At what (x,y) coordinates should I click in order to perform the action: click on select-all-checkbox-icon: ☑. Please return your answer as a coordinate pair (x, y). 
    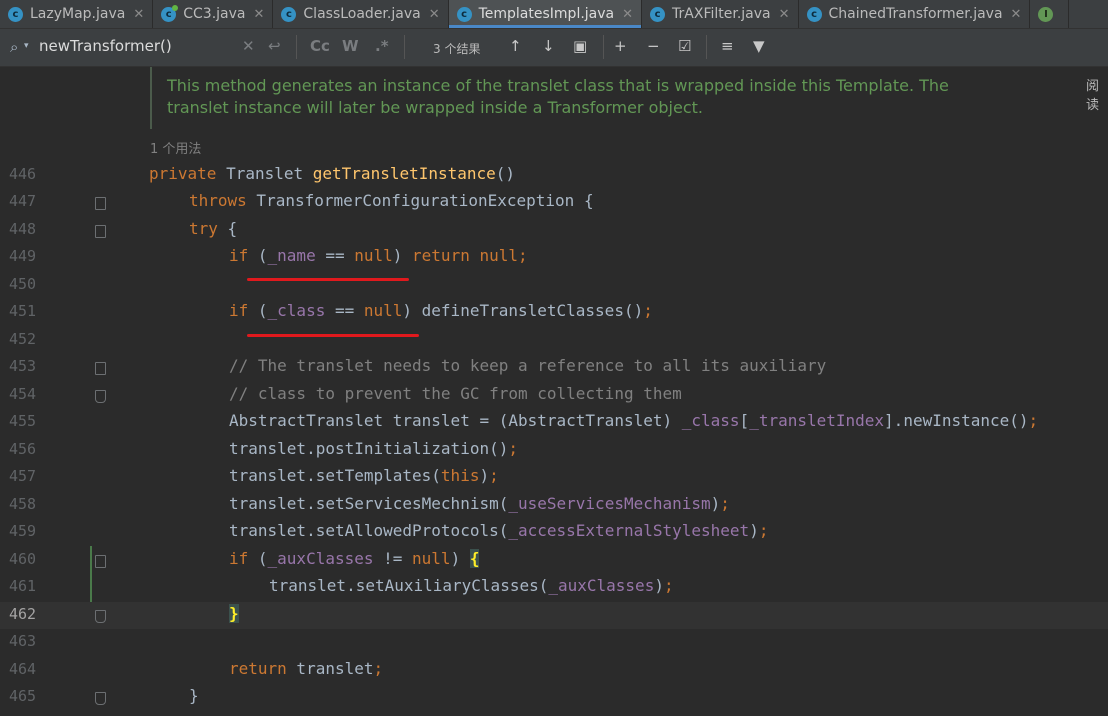
    Looking at the image, I should click on (684, 46).